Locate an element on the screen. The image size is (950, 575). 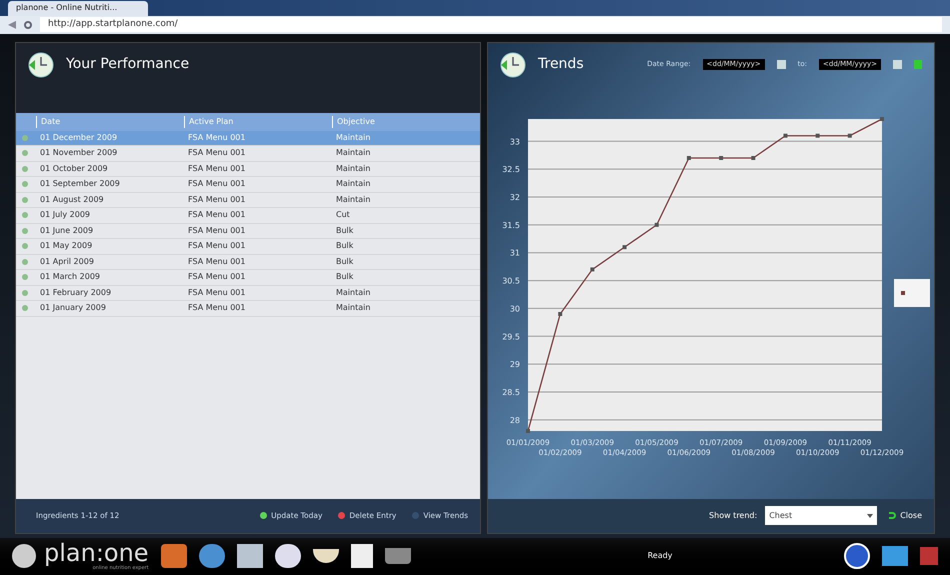
table-cell-text: 01 February 2009 is located at coordinates (75, 292).